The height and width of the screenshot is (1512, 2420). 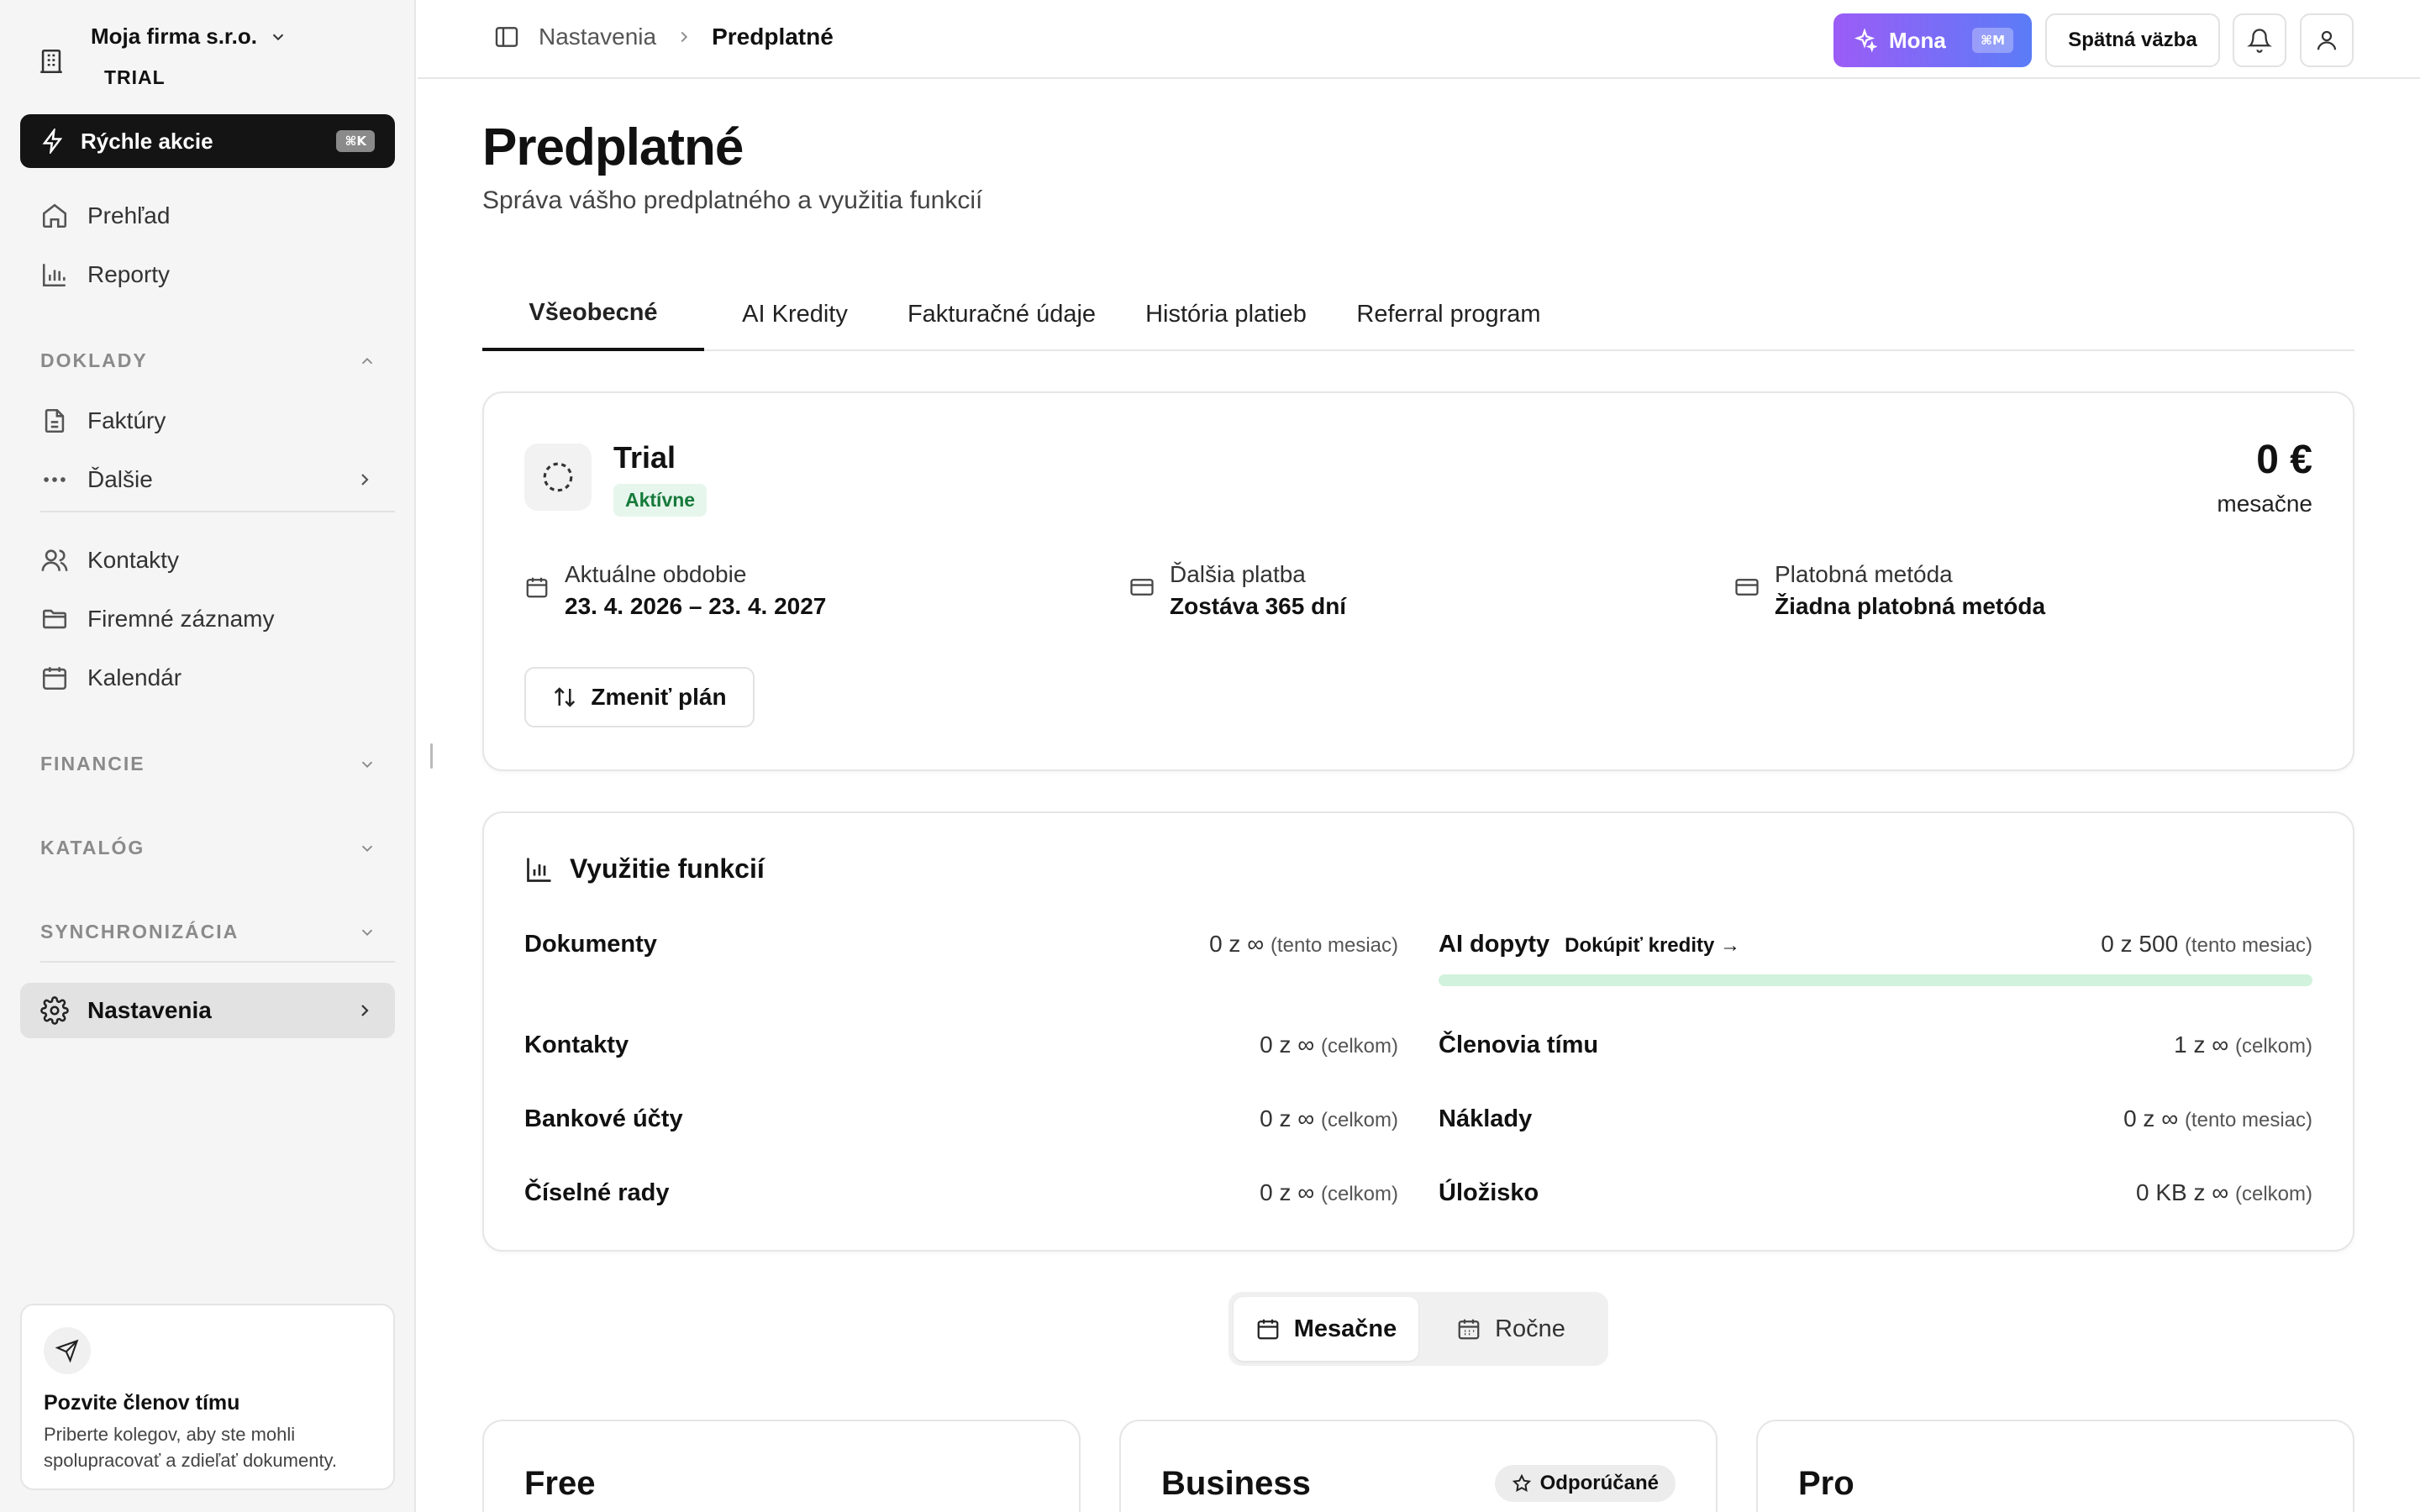 What do you see at coordinates (2327, 40) in the screenshot?
I see `user-menu-button` at bounding box center [2327, 40].